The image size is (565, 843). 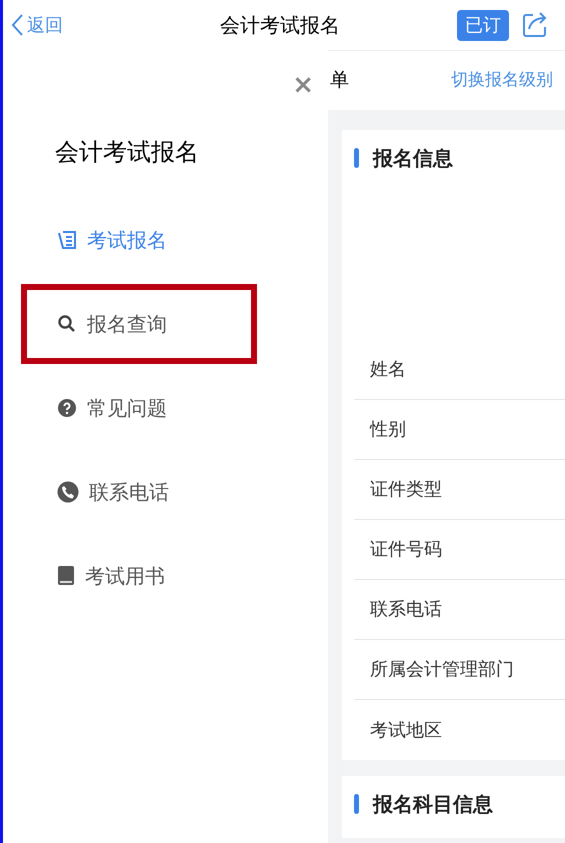 What do you see at coordinates (535, 25) in the screenshot?
I see `share-icon` at bounding box center [535, 25].